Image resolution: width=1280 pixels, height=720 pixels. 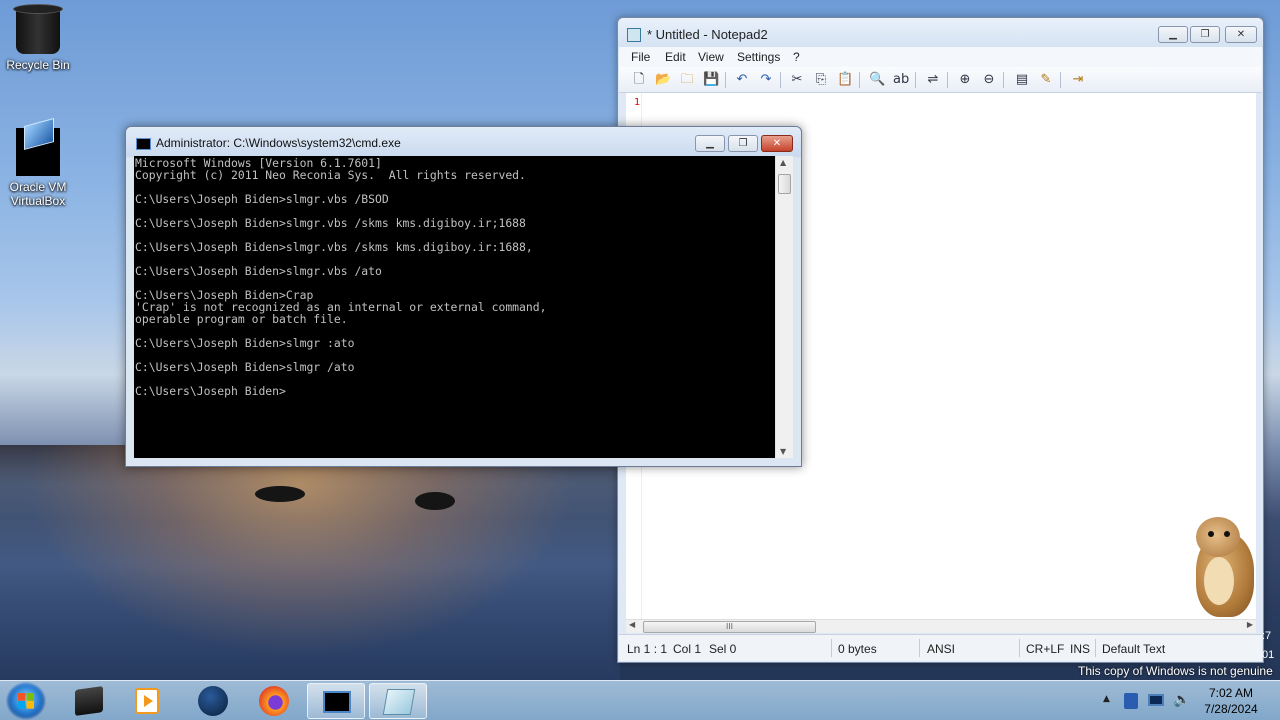 What do you see at coordinates (1221, 568) in the screenshot?
I see `hamster-mascot` at bounding box center [1221, 568].